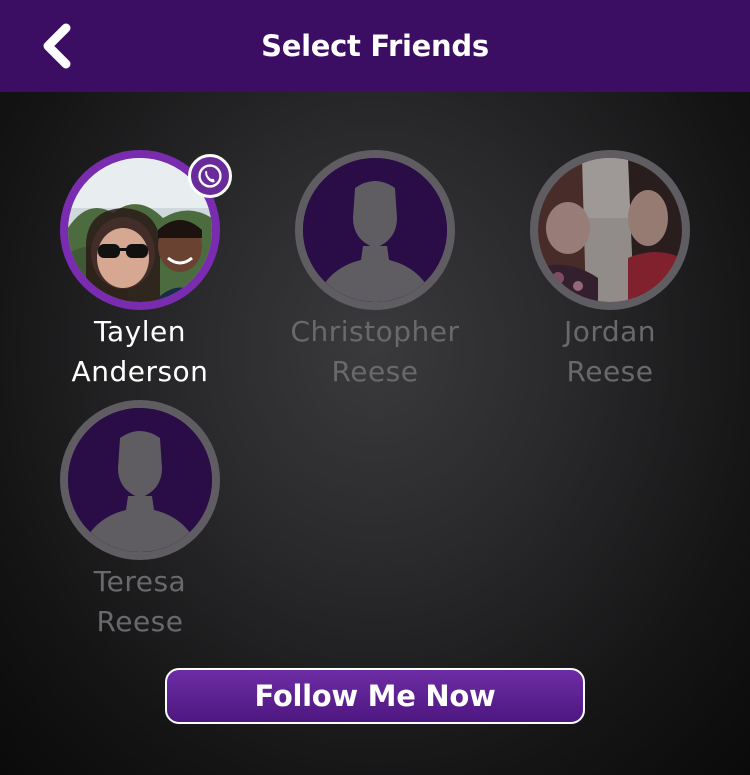 This screenshot has width=750, height=775. What do you see at coordinates (140, 581) in the screenshot?
I see `friend-first-name: Teresa` at bounding box center [140, 581].